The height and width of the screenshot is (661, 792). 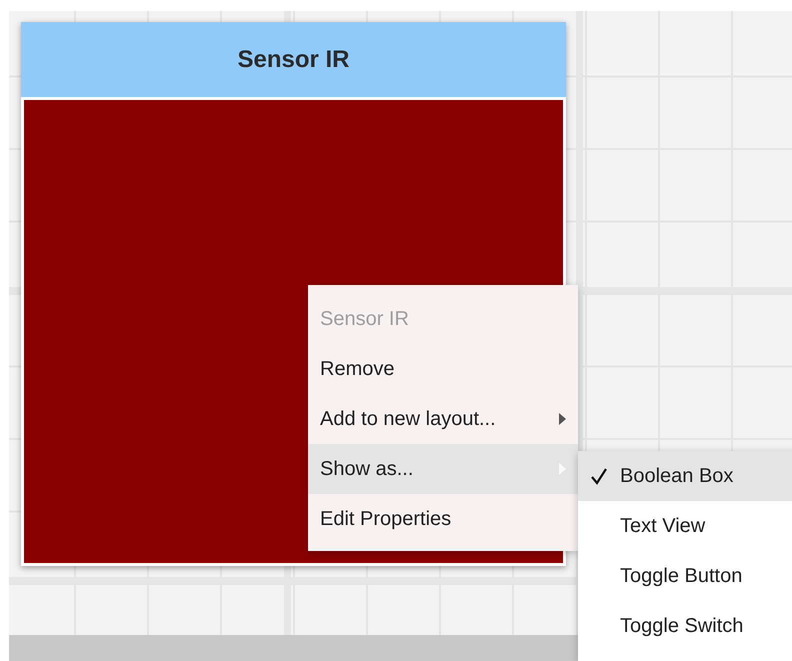 I want to click on menu-item: Remove, so click(x=443, y=369).